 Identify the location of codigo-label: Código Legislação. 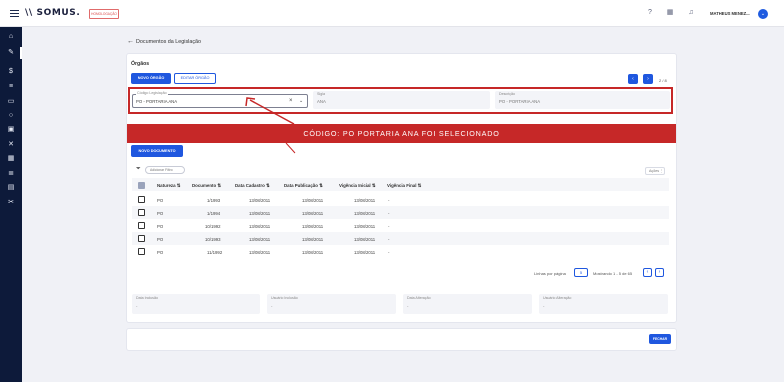
(152, 93).